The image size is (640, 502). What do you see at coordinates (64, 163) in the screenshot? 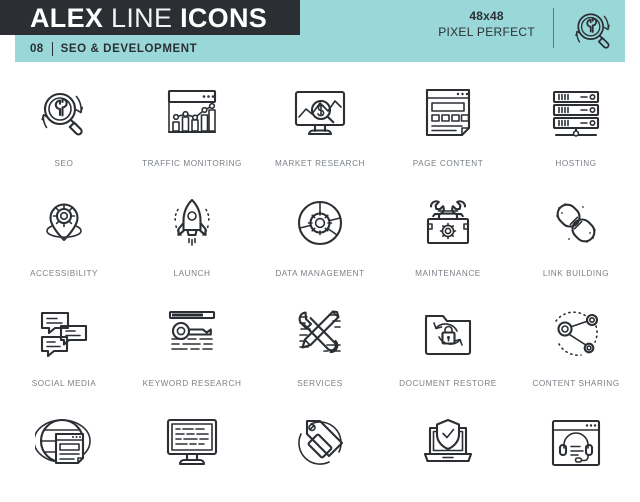
I see `icon-label: SEO` at bounding box center [64, 163].